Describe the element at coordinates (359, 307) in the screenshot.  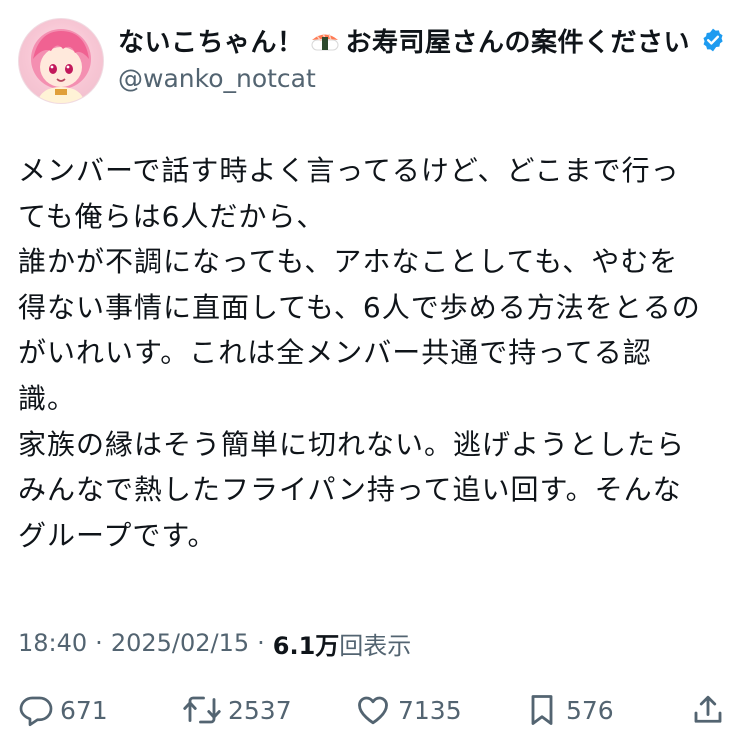
I see `tweet-line: 得ない事情に直面しても、6人で歩める方法をとるの` at that location.